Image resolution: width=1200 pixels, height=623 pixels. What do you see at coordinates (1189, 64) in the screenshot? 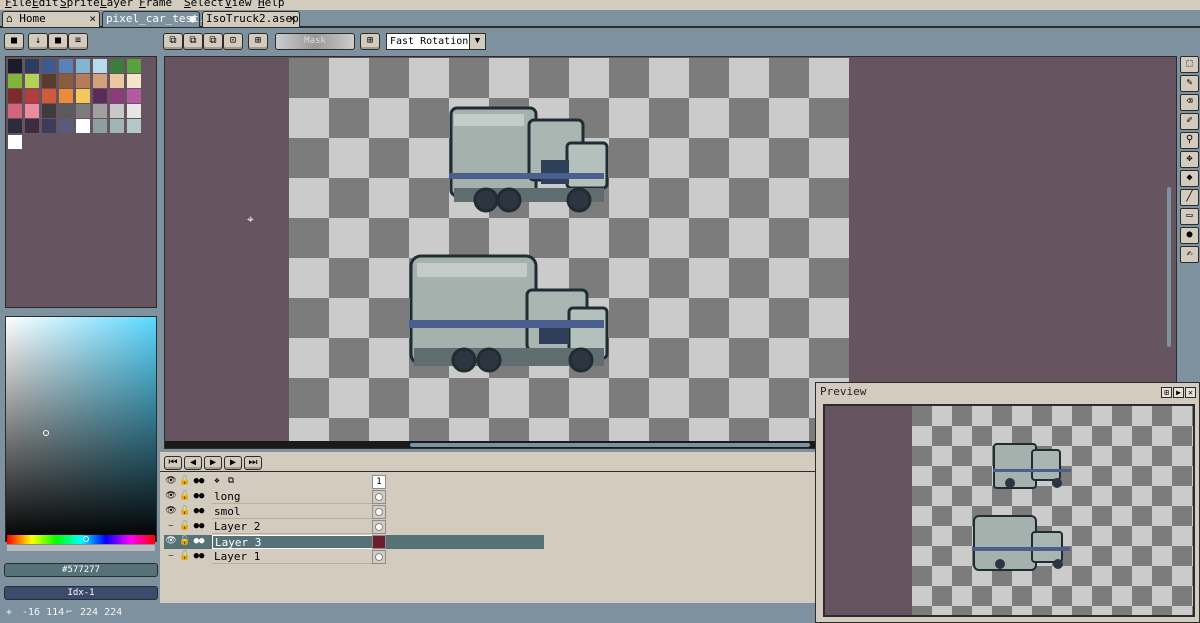
I see `marquee-tool: ⬚` at bounding box center [1189, 64].